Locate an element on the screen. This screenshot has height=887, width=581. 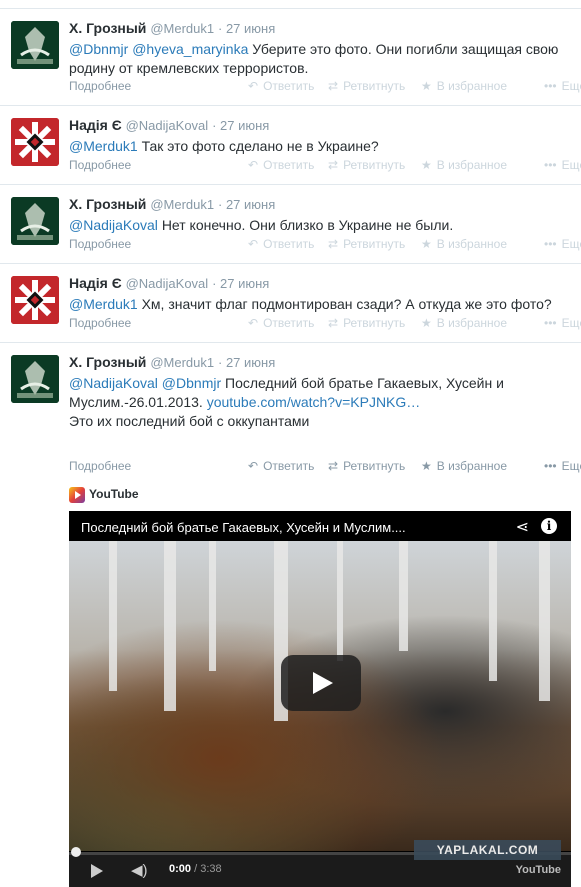
retweet-icon: ⇄ is located at coordinates (333, 86).